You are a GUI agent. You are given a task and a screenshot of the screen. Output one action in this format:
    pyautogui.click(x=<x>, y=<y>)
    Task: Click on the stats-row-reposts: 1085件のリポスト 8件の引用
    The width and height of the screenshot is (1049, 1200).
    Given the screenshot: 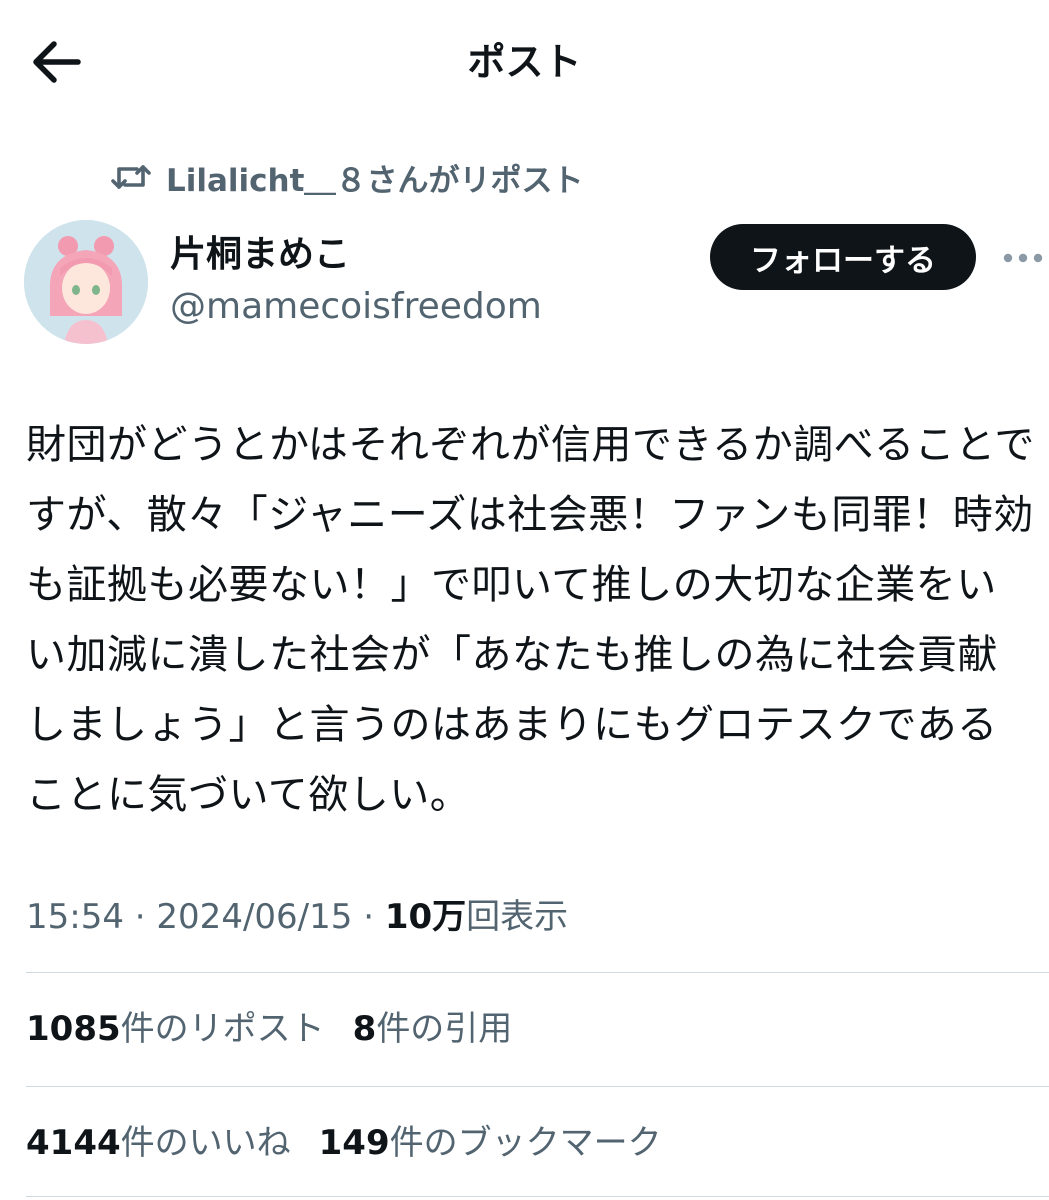 What is the action you would take?
    pyautogui.click(x=269, y=1029)
    